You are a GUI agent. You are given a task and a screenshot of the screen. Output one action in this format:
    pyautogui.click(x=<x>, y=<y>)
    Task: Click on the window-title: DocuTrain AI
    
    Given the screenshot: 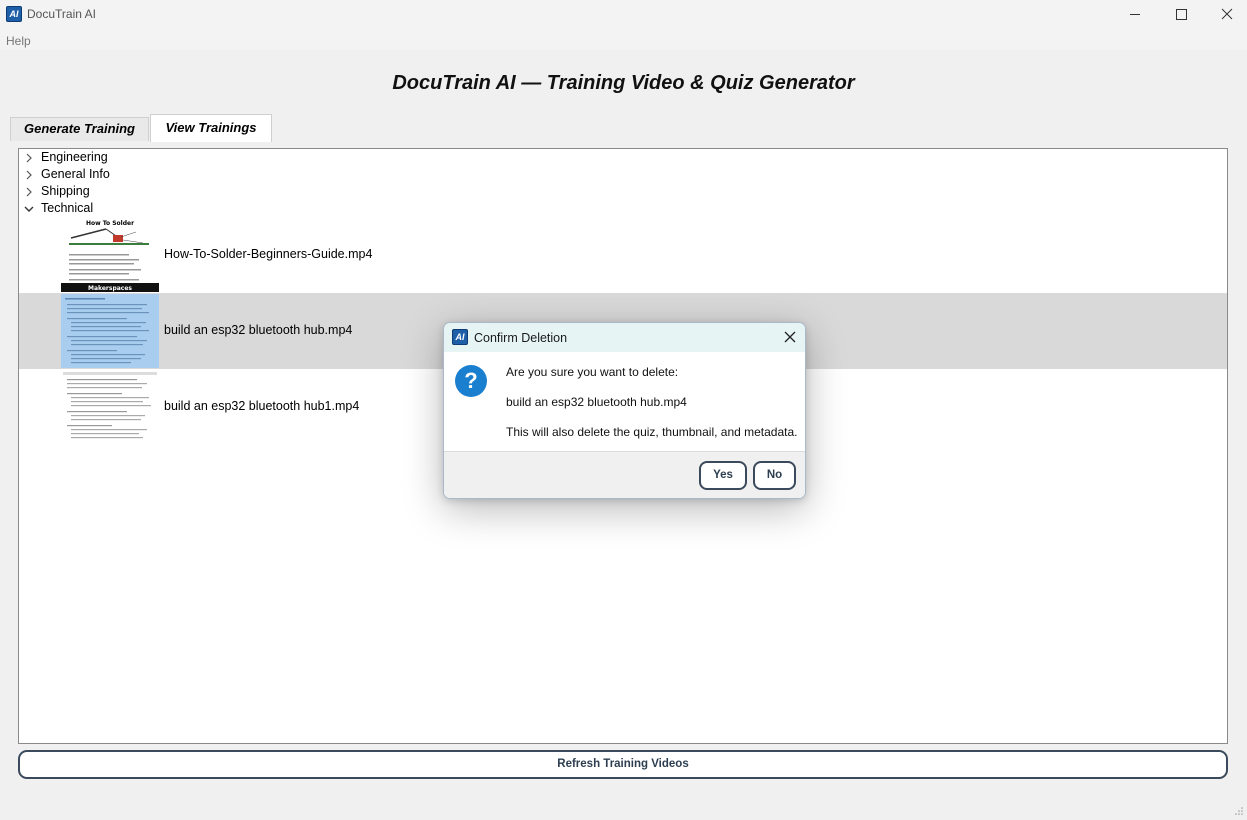 What is the action you would take?
    pyautogui.click(x=61, y=14)
    